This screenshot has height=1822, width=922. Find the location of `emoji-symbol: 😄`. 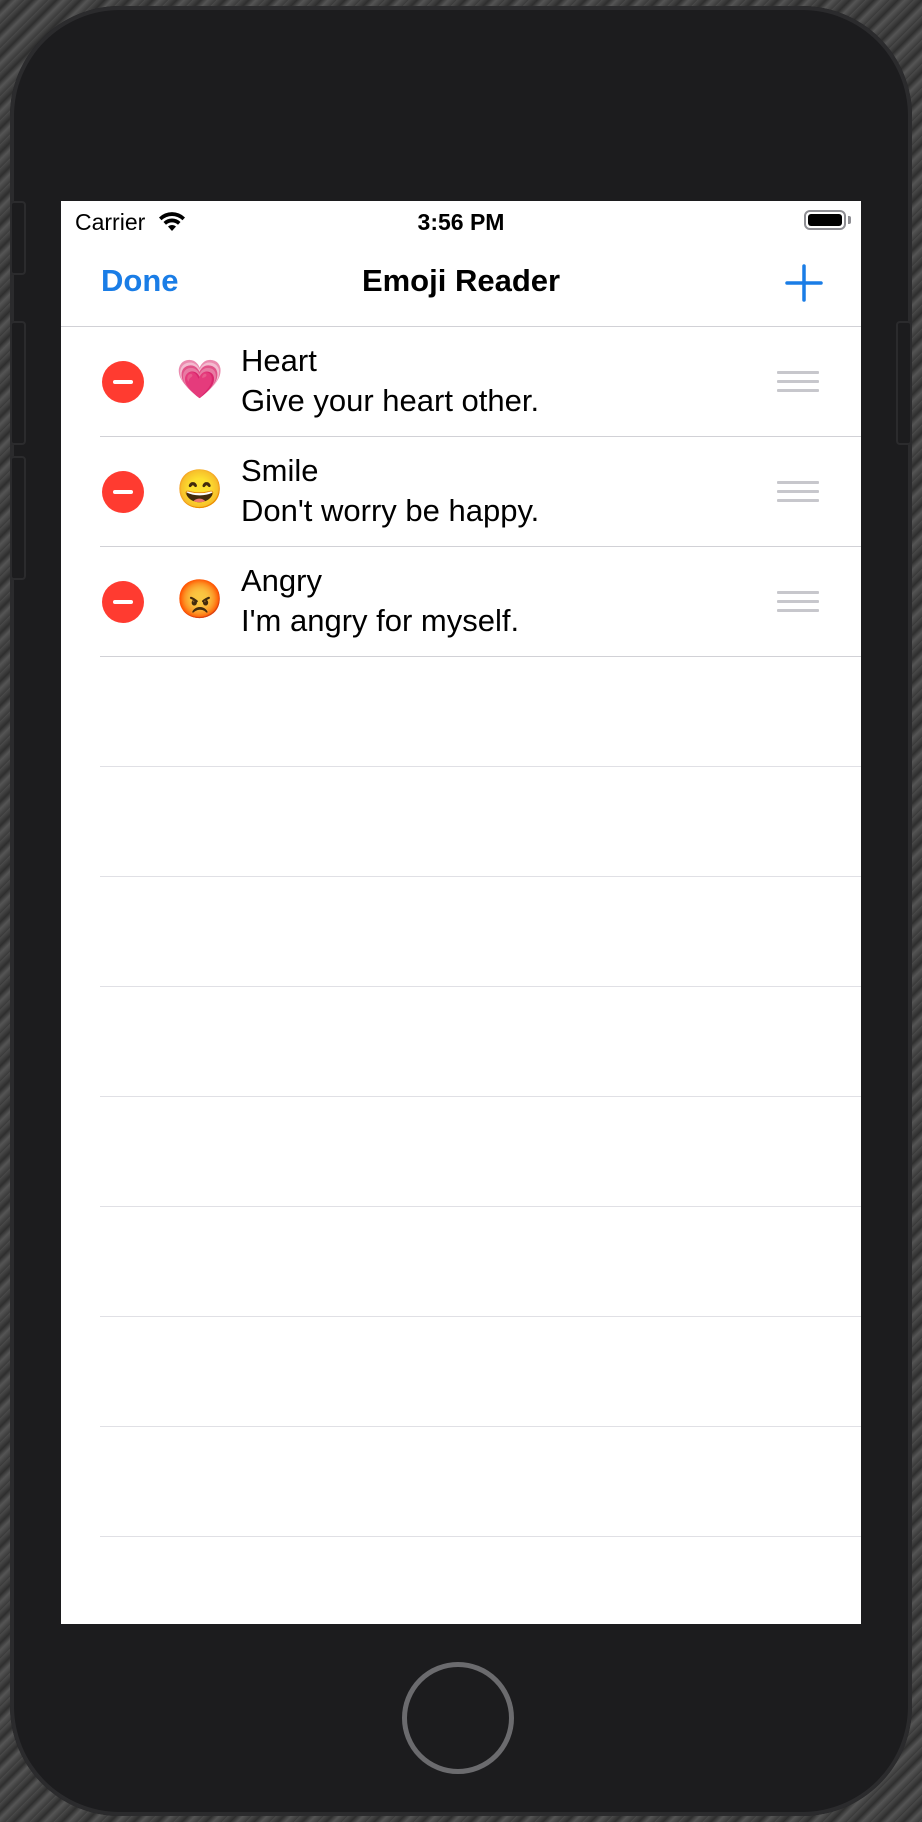

emoji-symbol: 😄 is located at coordinates (200, 490).